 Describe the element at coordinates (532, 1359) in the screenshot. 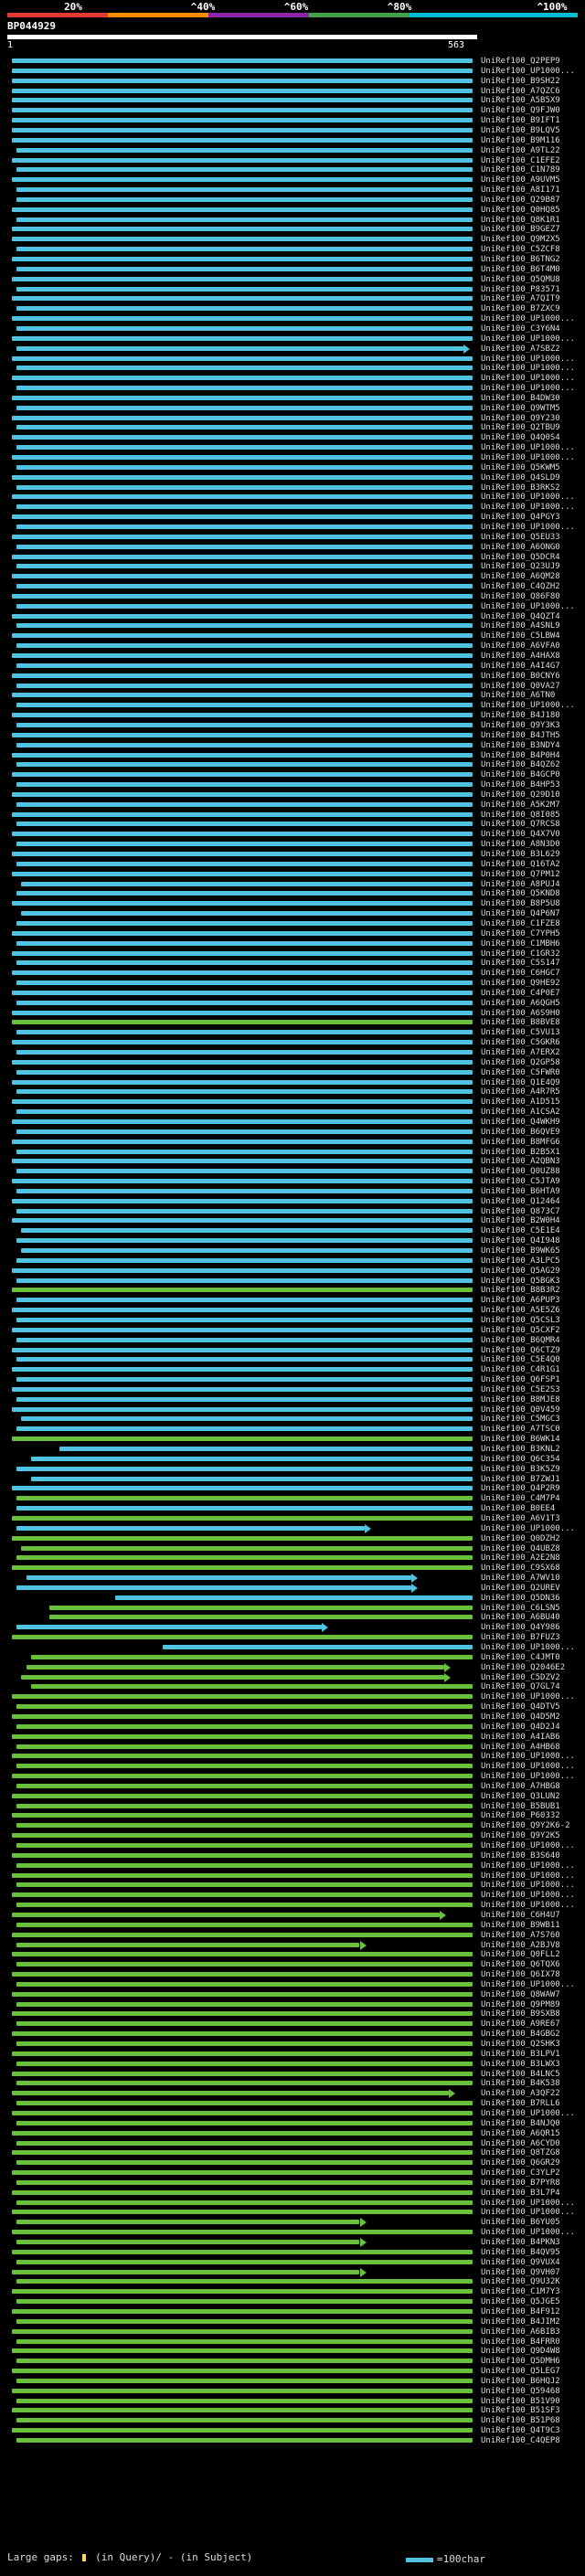

I see `hit-label: UniRef100_C5E4Q0` at that location.